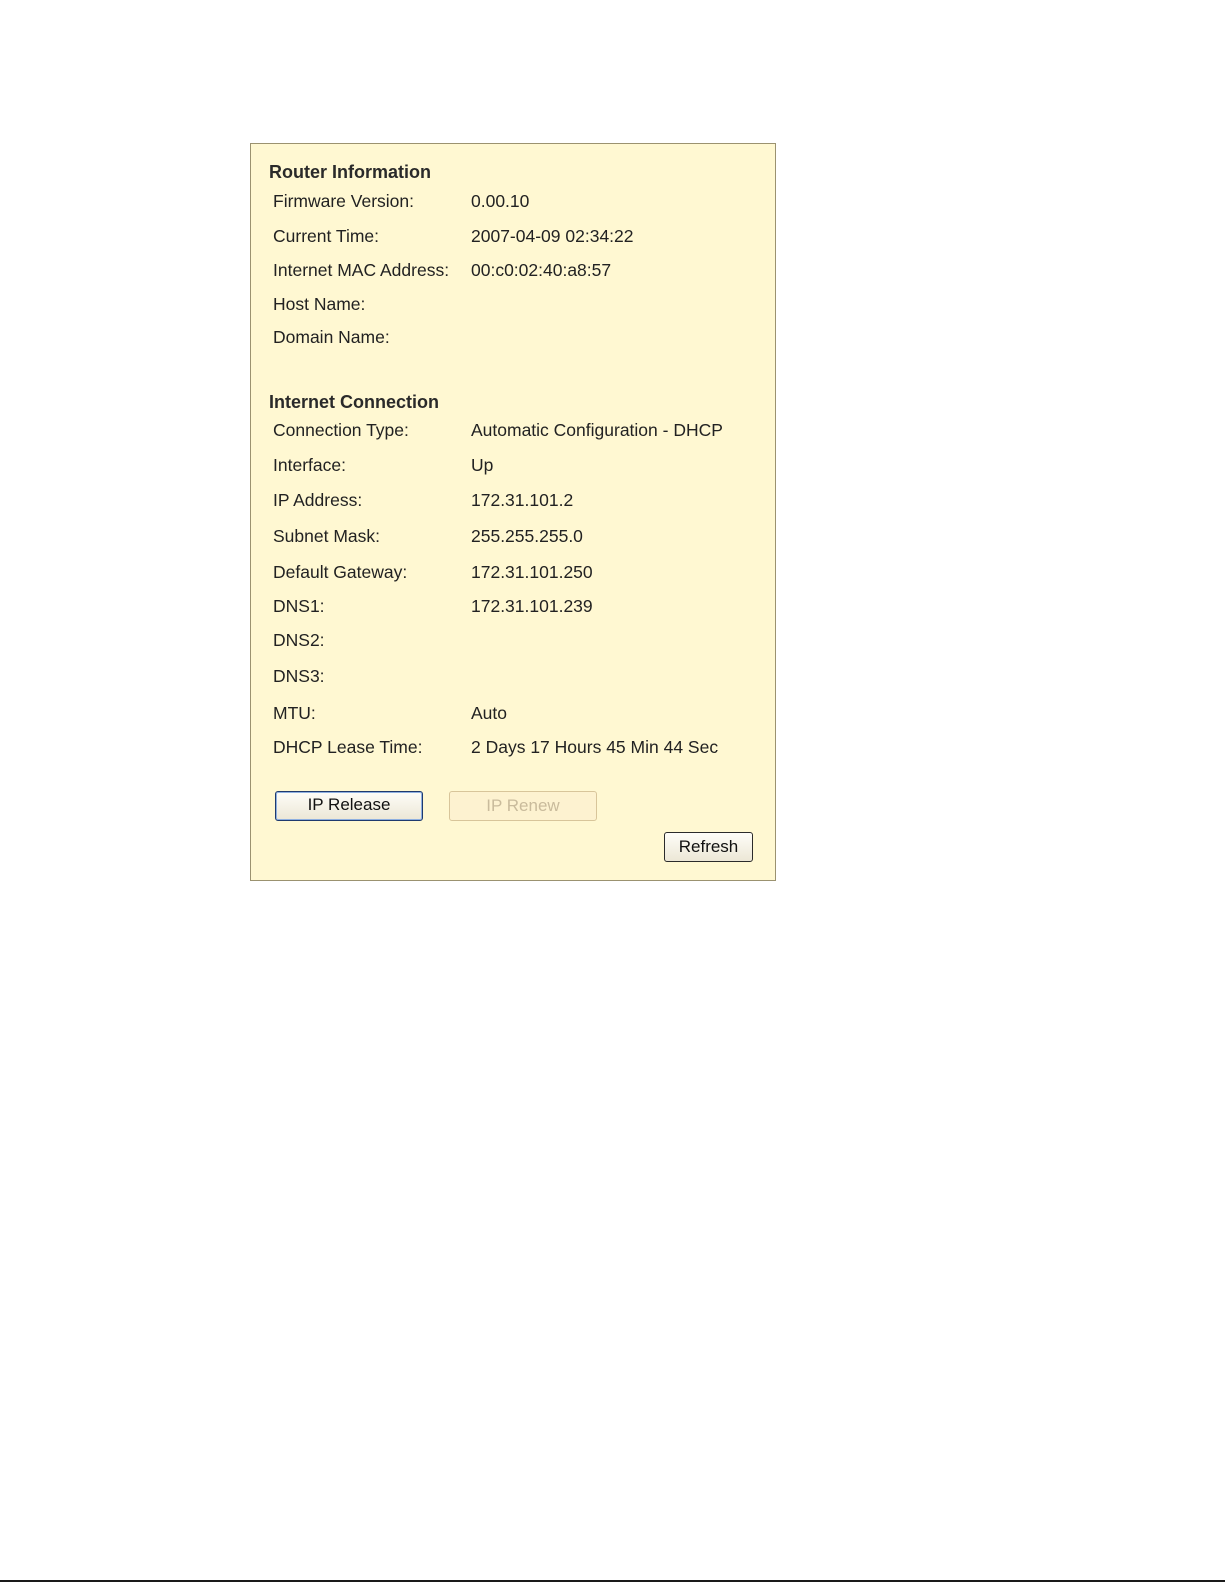  What do you see at coordinates (532, 572) in the screenshot?
I see `default-gateway-value: 172.31.101.250` at bounding box center [532, 572].